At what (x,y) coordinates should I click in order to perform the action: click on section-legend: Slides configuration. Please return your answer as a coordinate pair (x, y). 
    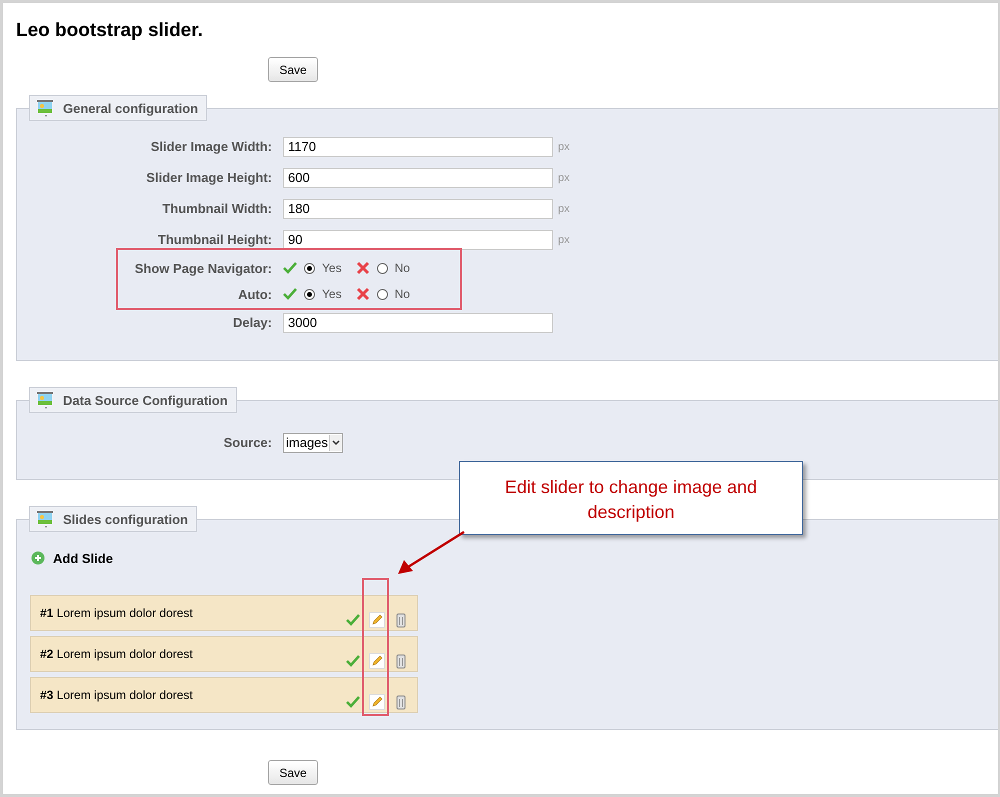
    Looking at the image, I should click on (113, 519).